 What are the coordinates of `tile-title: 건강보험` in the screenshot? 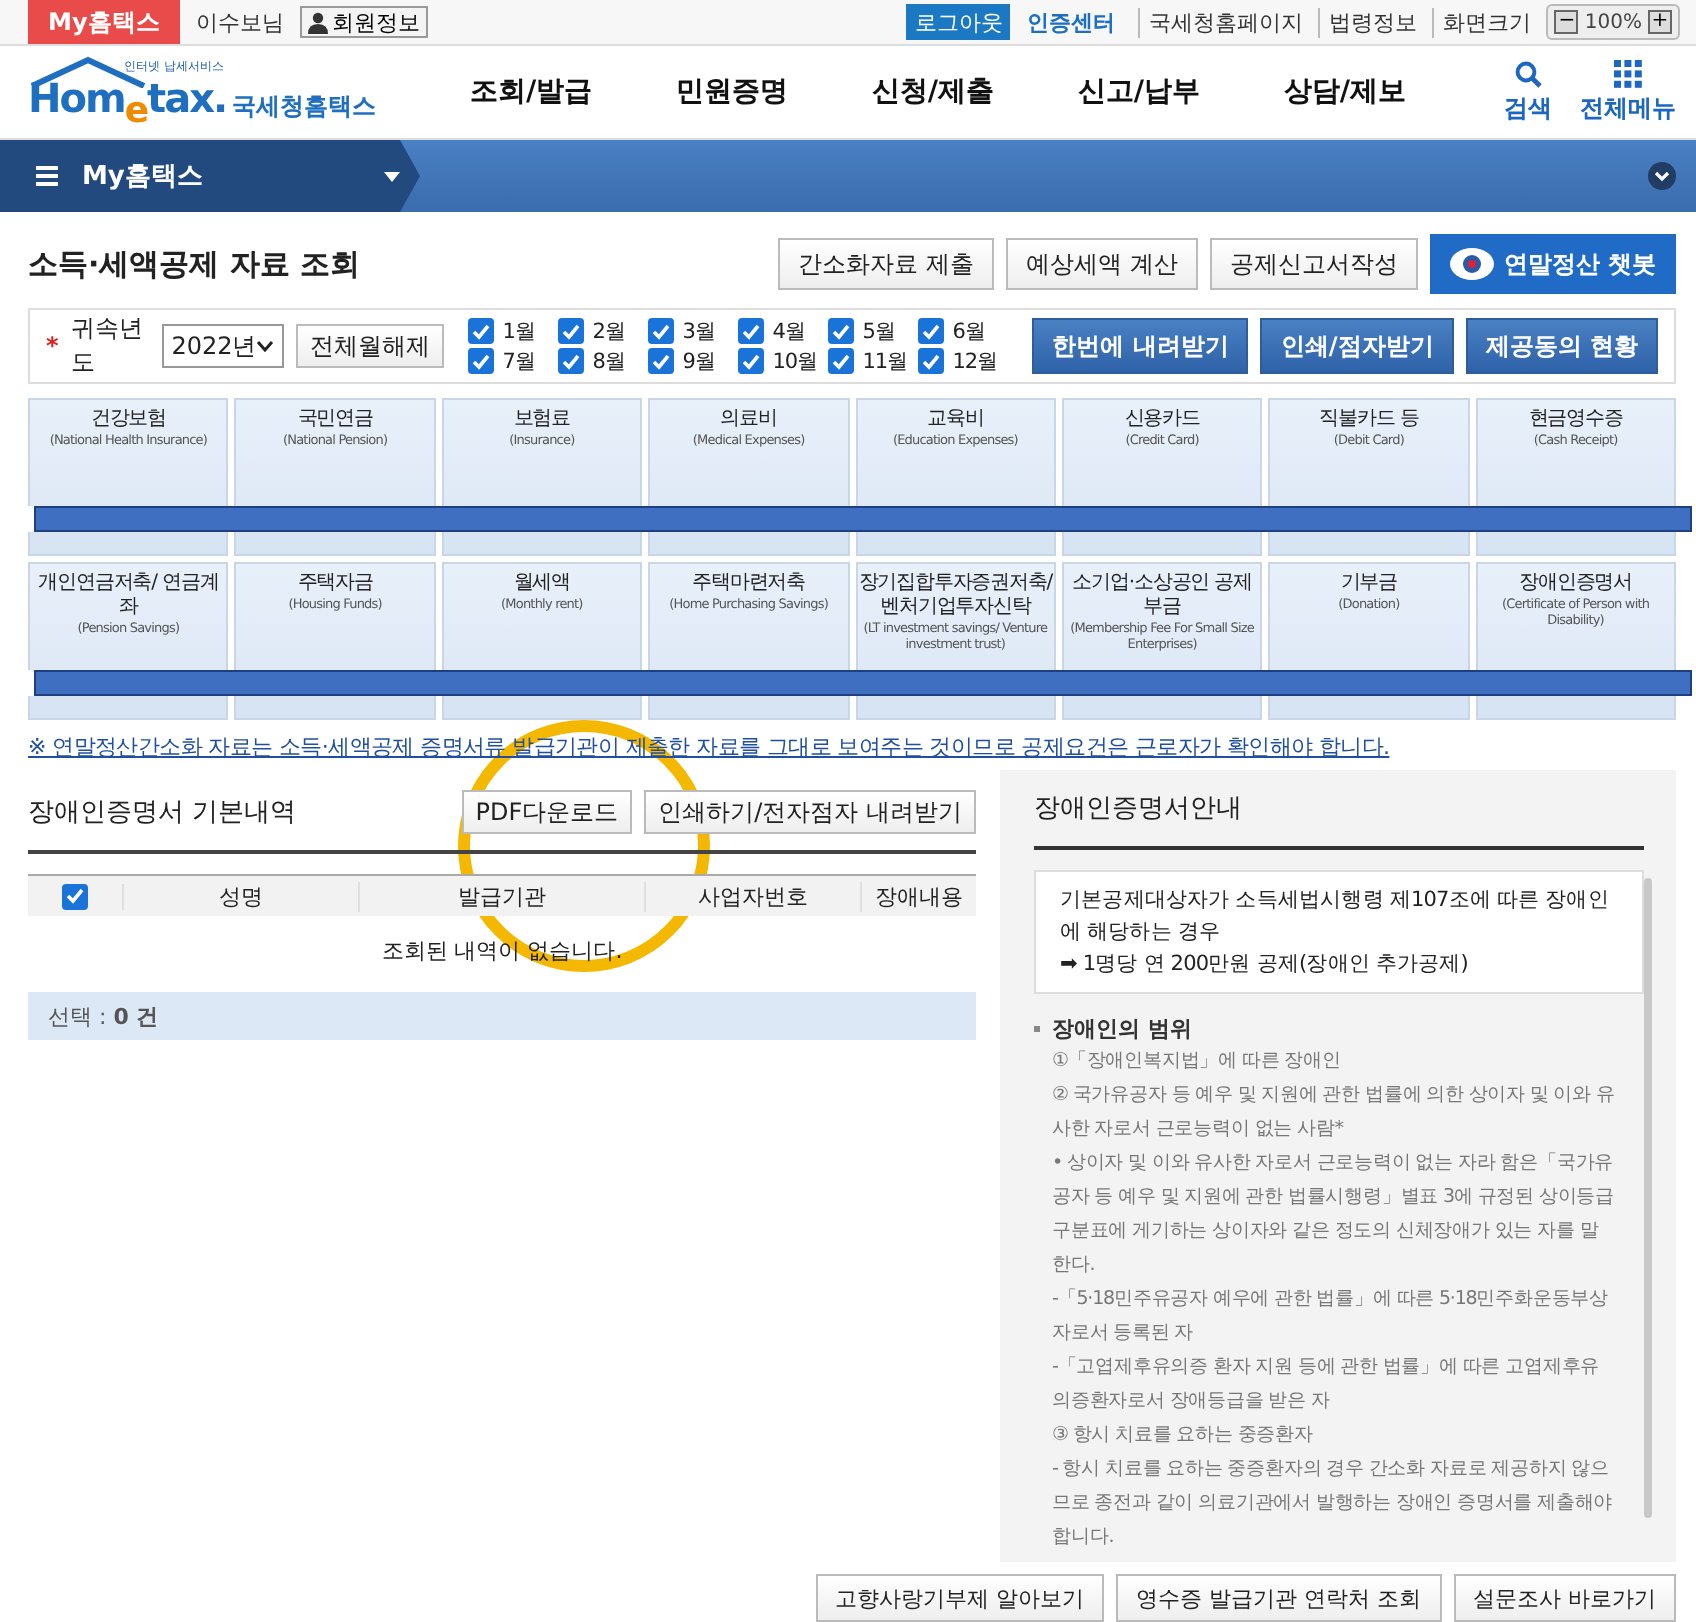 It's located at (128, 420).